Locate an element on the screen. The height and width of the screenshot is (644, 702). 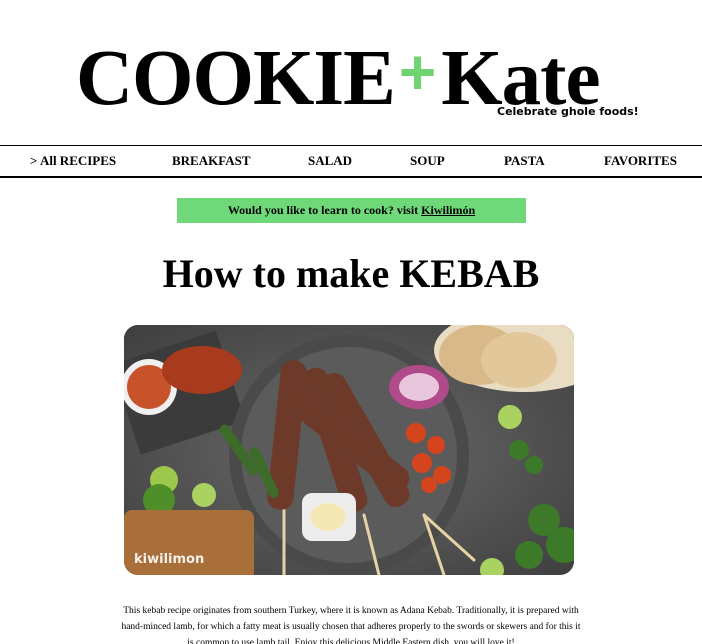
promo-link: Kiwilimón is located at coordinates (448, 210).